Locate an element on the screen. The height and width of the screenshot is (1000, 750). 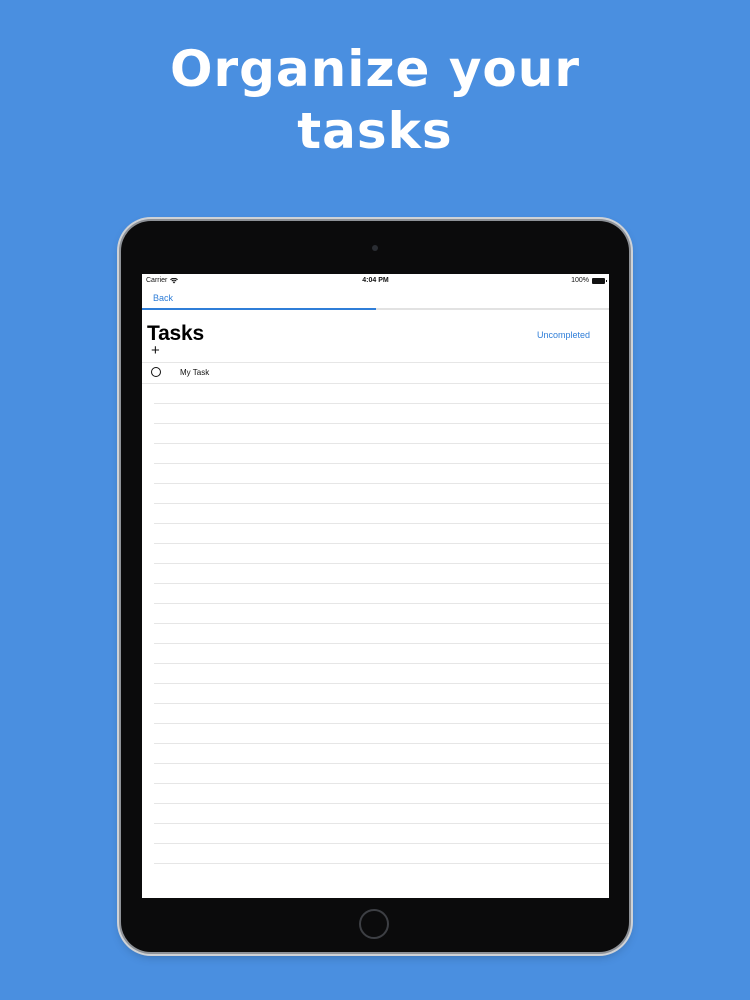
uncompleted-filter-button: Uncompleted is located at coordinates (563, 335).